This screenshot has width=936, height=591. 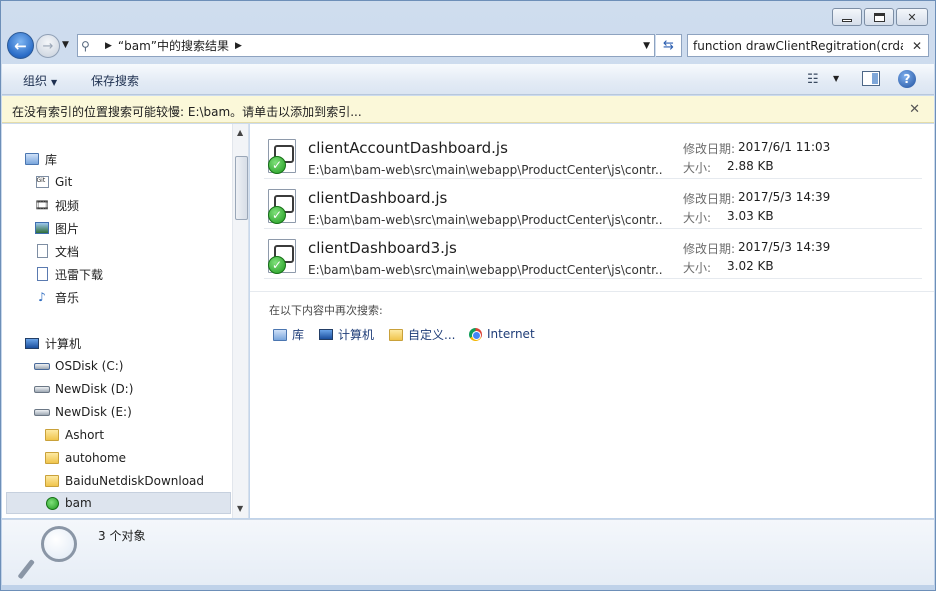 I want to click on windows-drive-icon, so click(x=42, y=366).